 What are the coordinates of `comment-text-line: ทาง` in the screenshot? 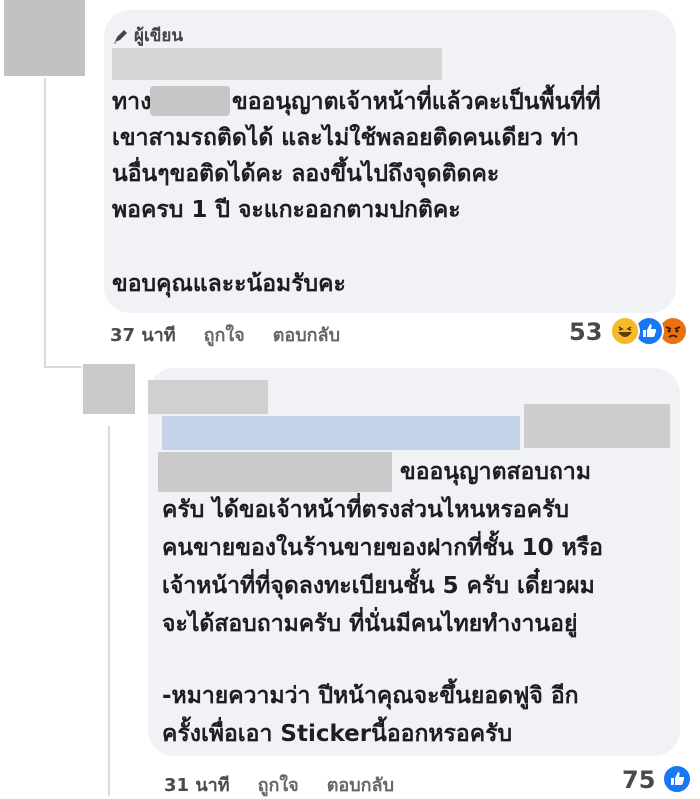 It's located at (132, 102).